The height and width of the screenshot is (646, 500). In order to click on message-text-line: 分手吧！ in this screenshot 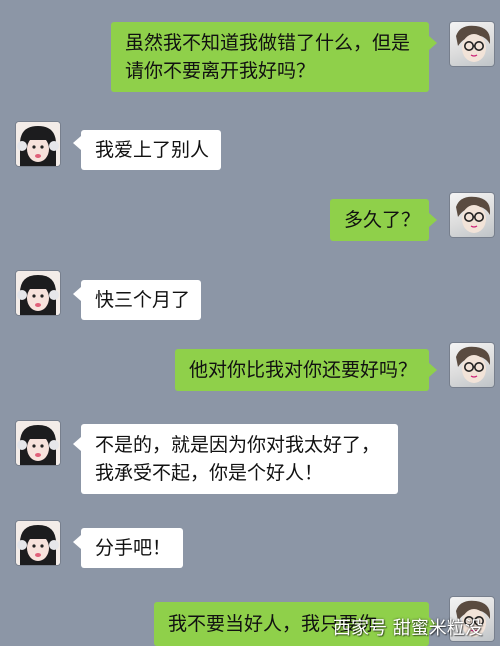, I will do `click(133, 548)`.